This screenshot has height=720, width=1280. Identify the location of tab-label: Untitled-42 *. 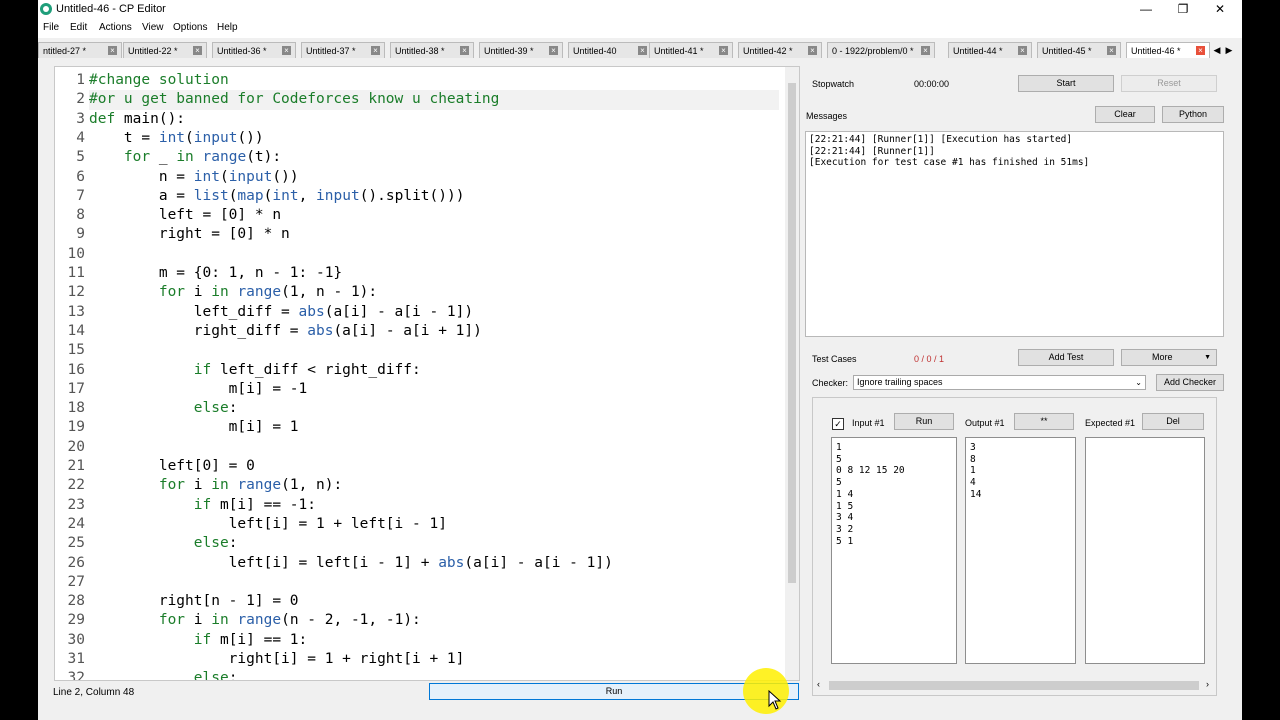
(768, 51).